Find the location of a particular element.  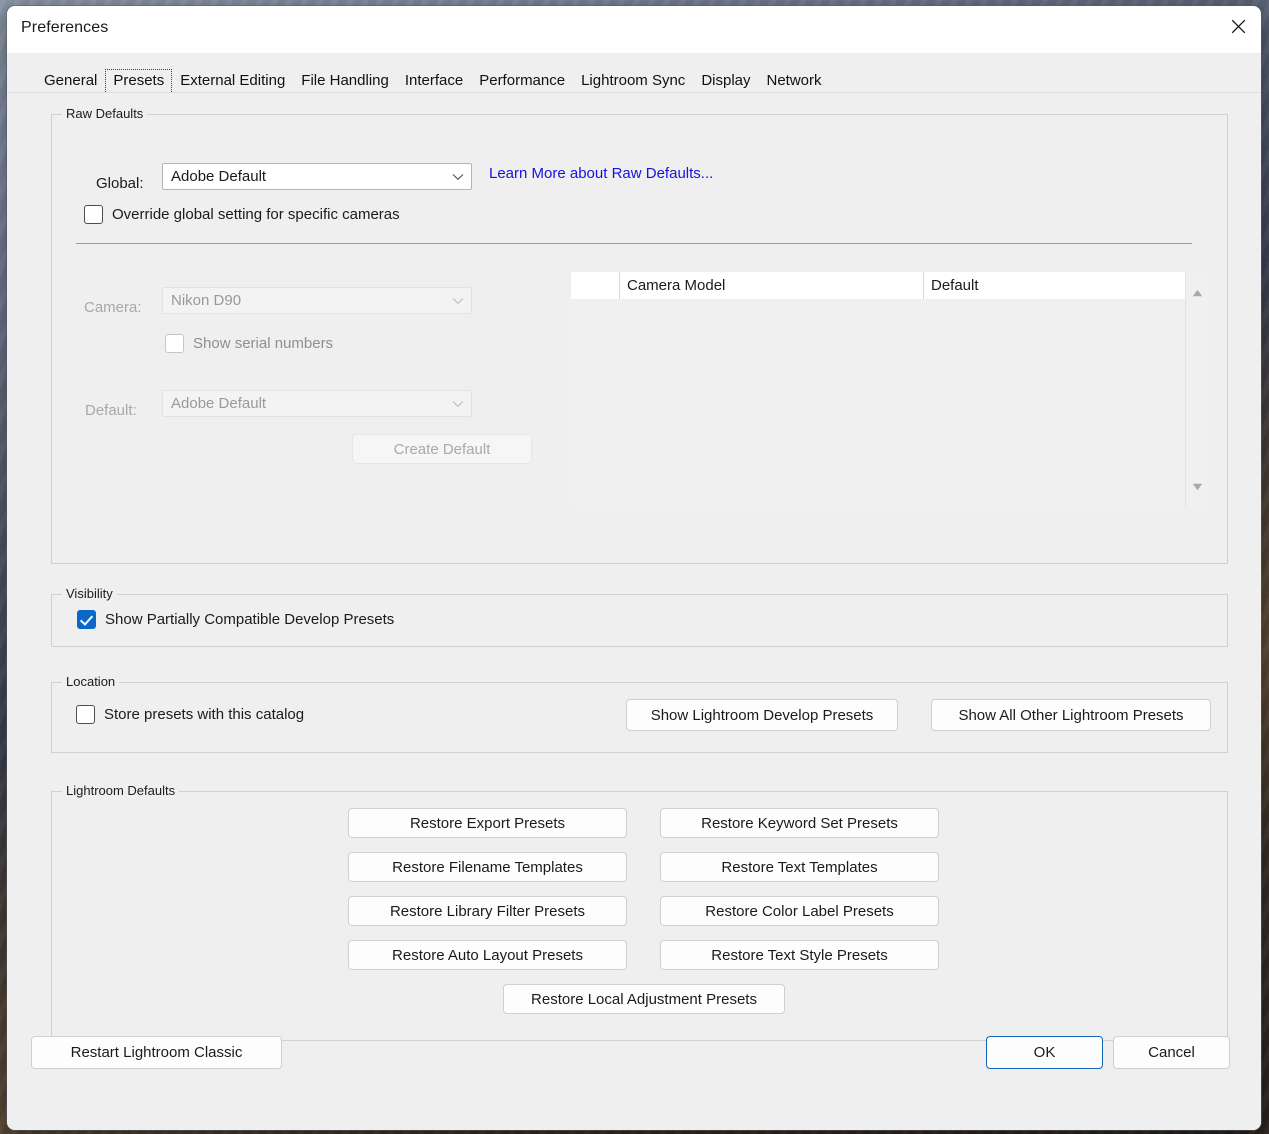

show-lightroom-develop-presets-button: Show Lightroom Develop Presets is located at coordinates (762, 715).